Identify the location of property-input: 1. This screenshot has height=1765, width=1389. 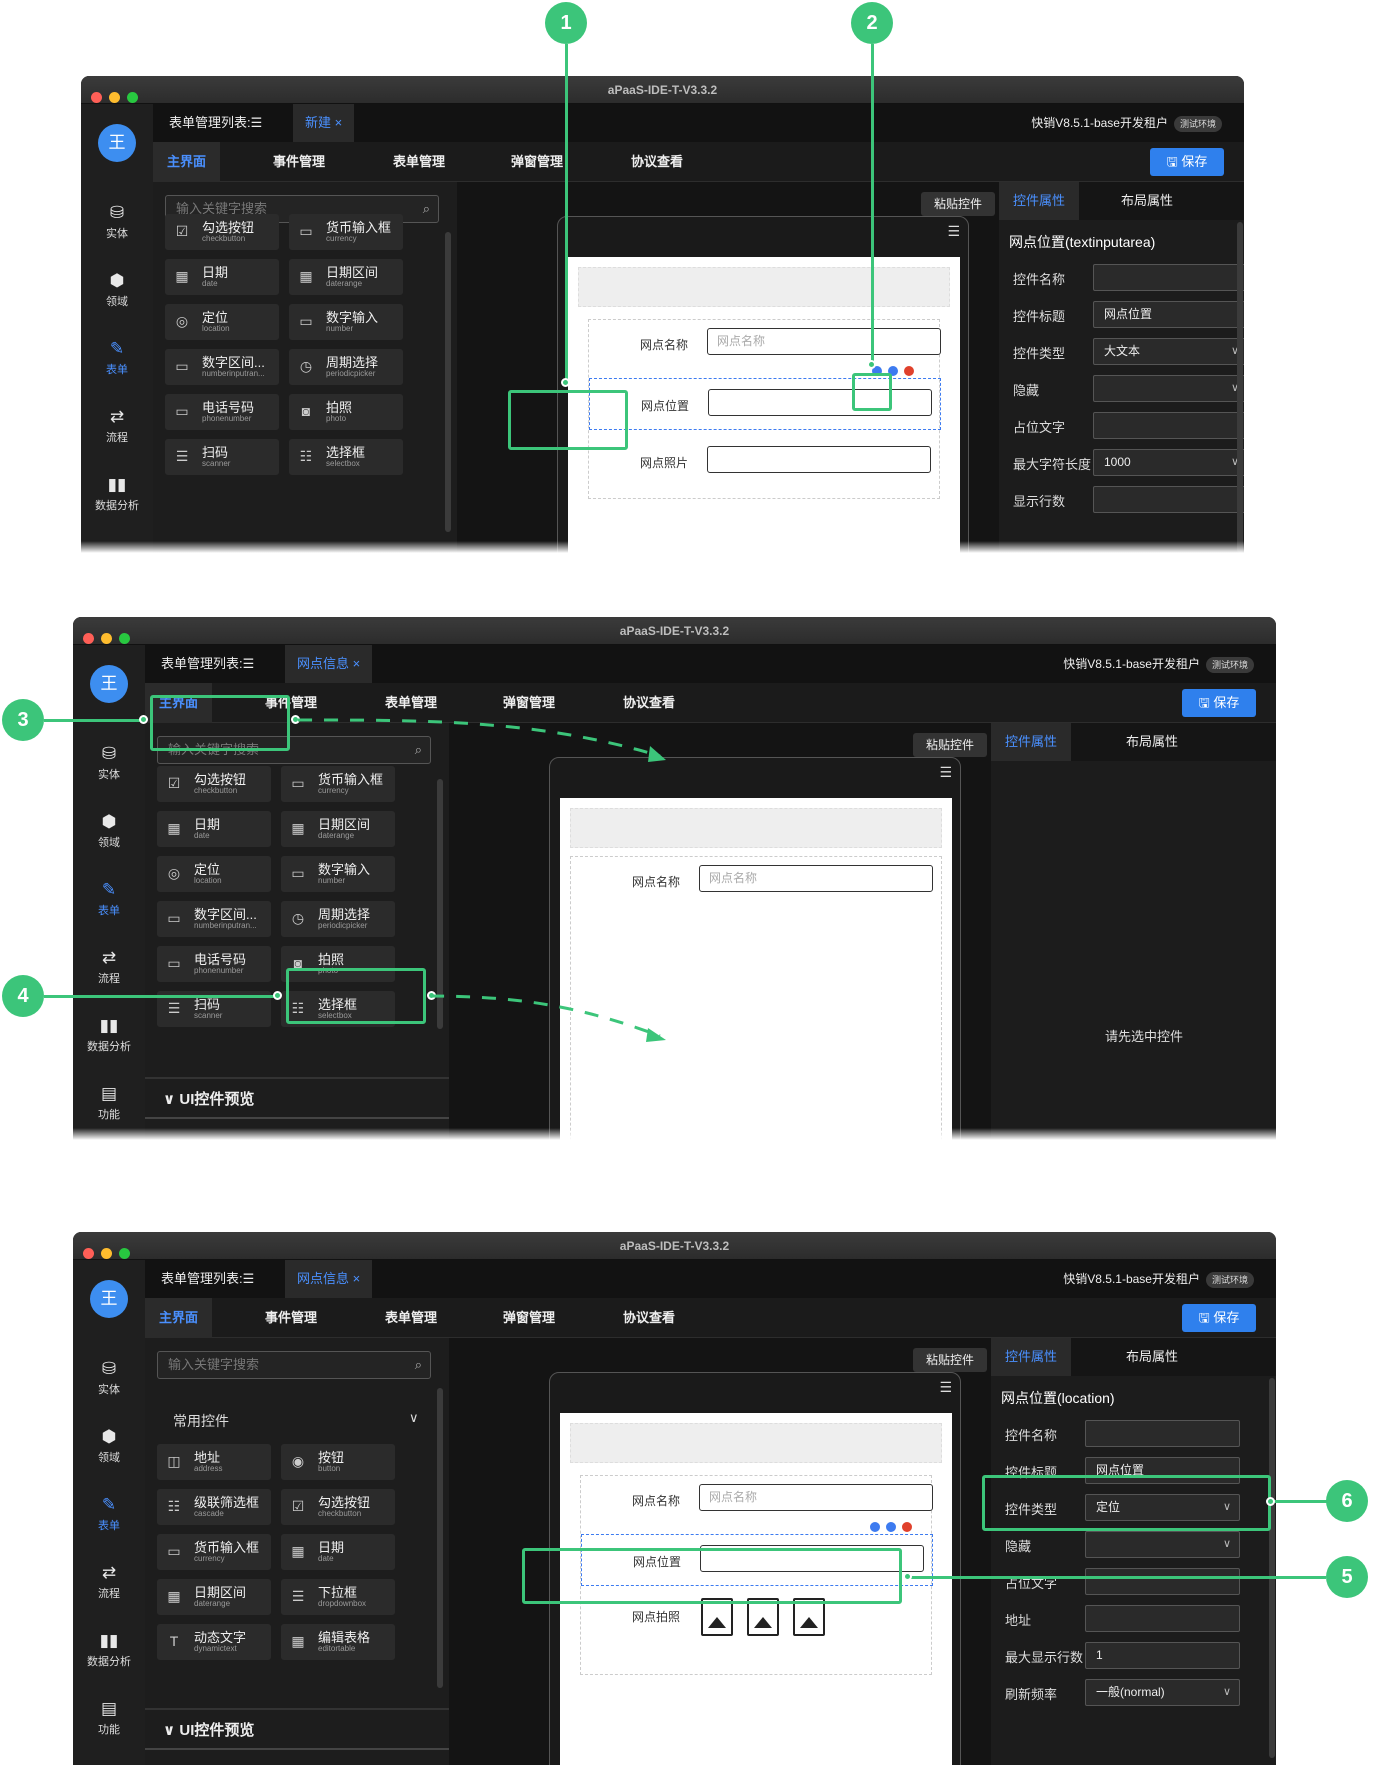
(1162, 1655).